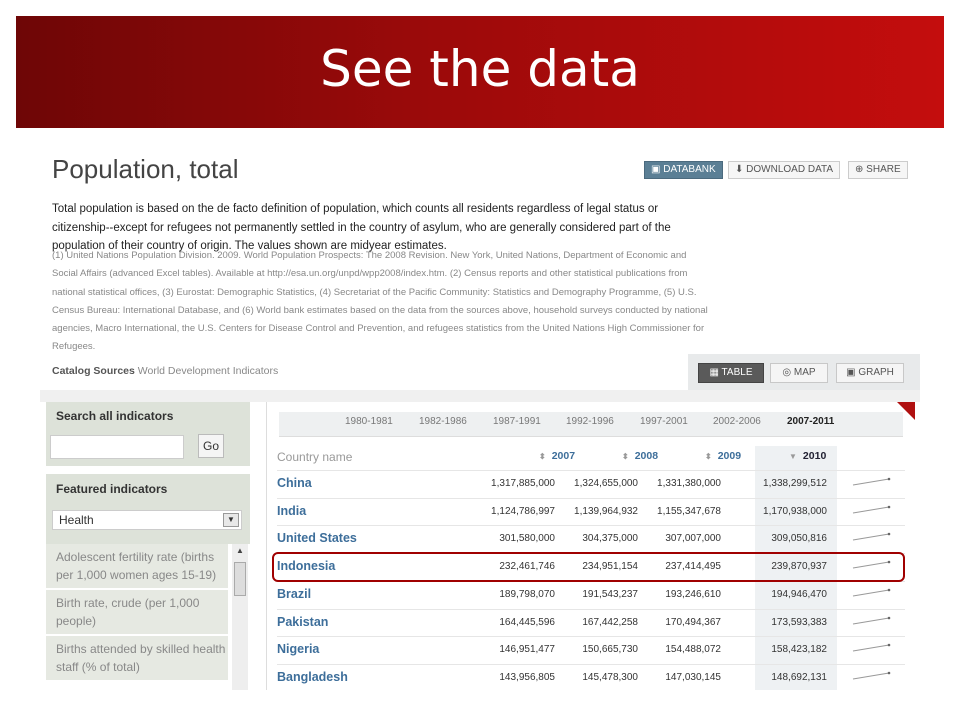  I want to click on country-link: India, so click(291, 511).